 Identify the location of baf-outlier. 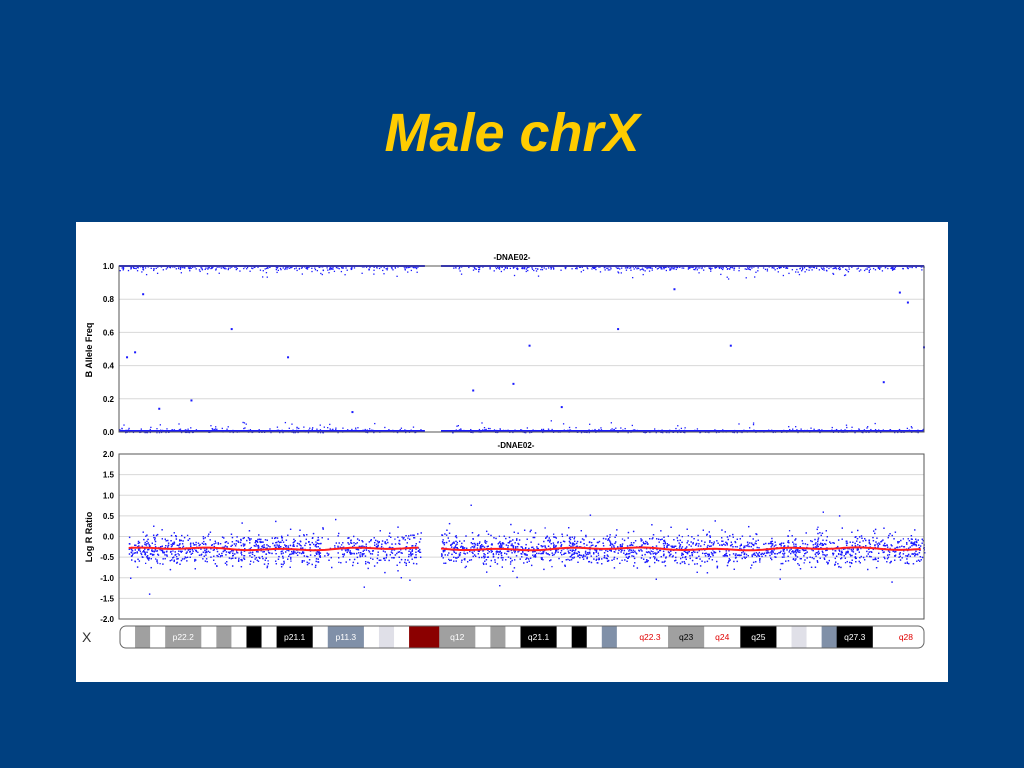
(352, 412).